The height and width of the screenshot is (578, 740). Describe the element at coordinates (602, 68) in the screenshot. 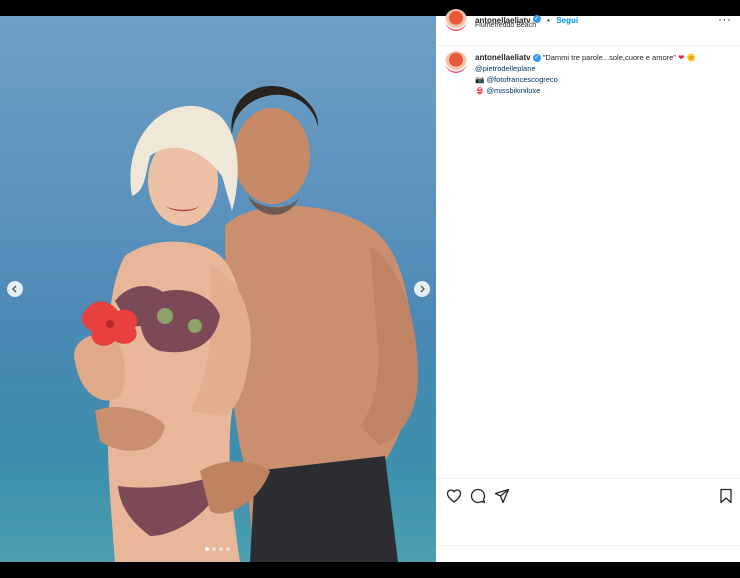

I see `caption-line-2: @pietrodelleplane` at that location.